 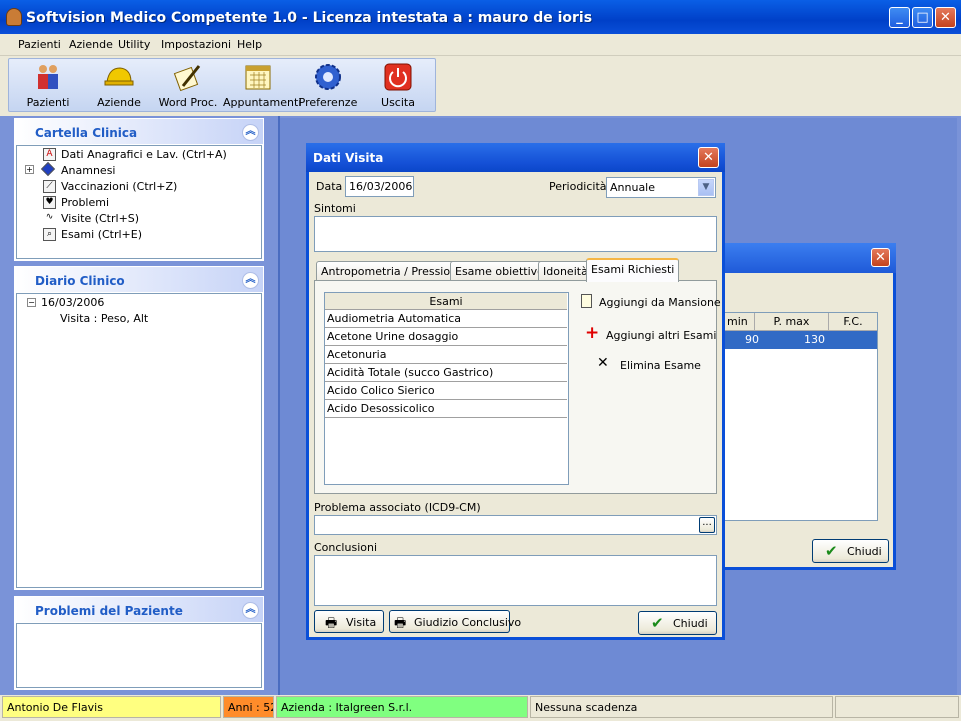 I want to click on status-age: Anni : 52, so click(x=248, y=707).